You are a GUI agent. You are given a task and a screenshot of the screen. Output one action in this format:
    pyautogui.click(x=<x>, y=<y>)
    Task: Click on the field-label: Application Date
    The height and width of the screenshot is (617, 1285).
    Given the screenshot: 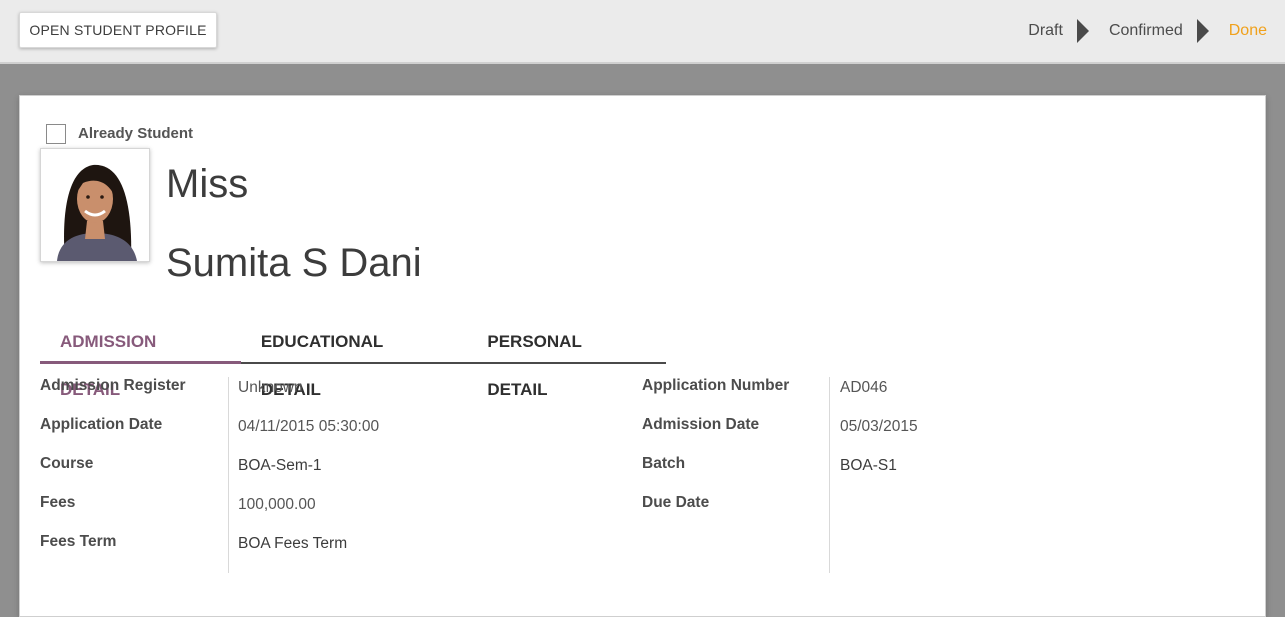 What is the action you would take?
    pyautogui.click(x=101, y=424)
    